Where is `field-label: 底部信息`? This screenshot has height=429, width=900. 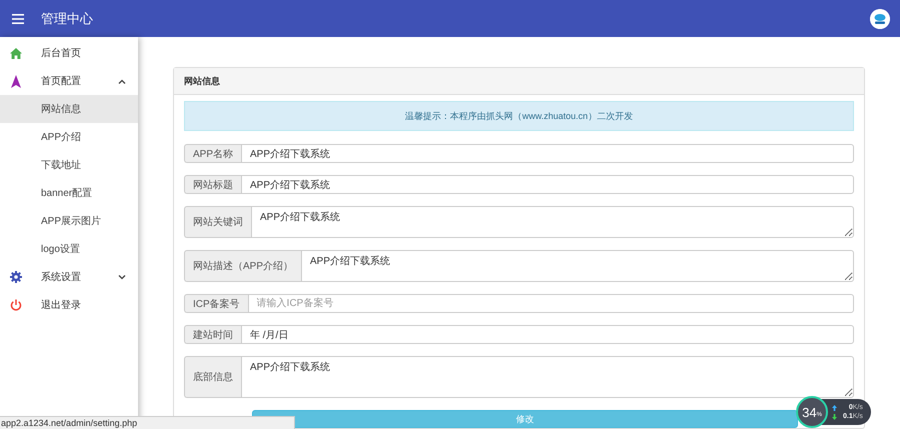 field-label: 底部信息 is located at coordinates (212, 377).